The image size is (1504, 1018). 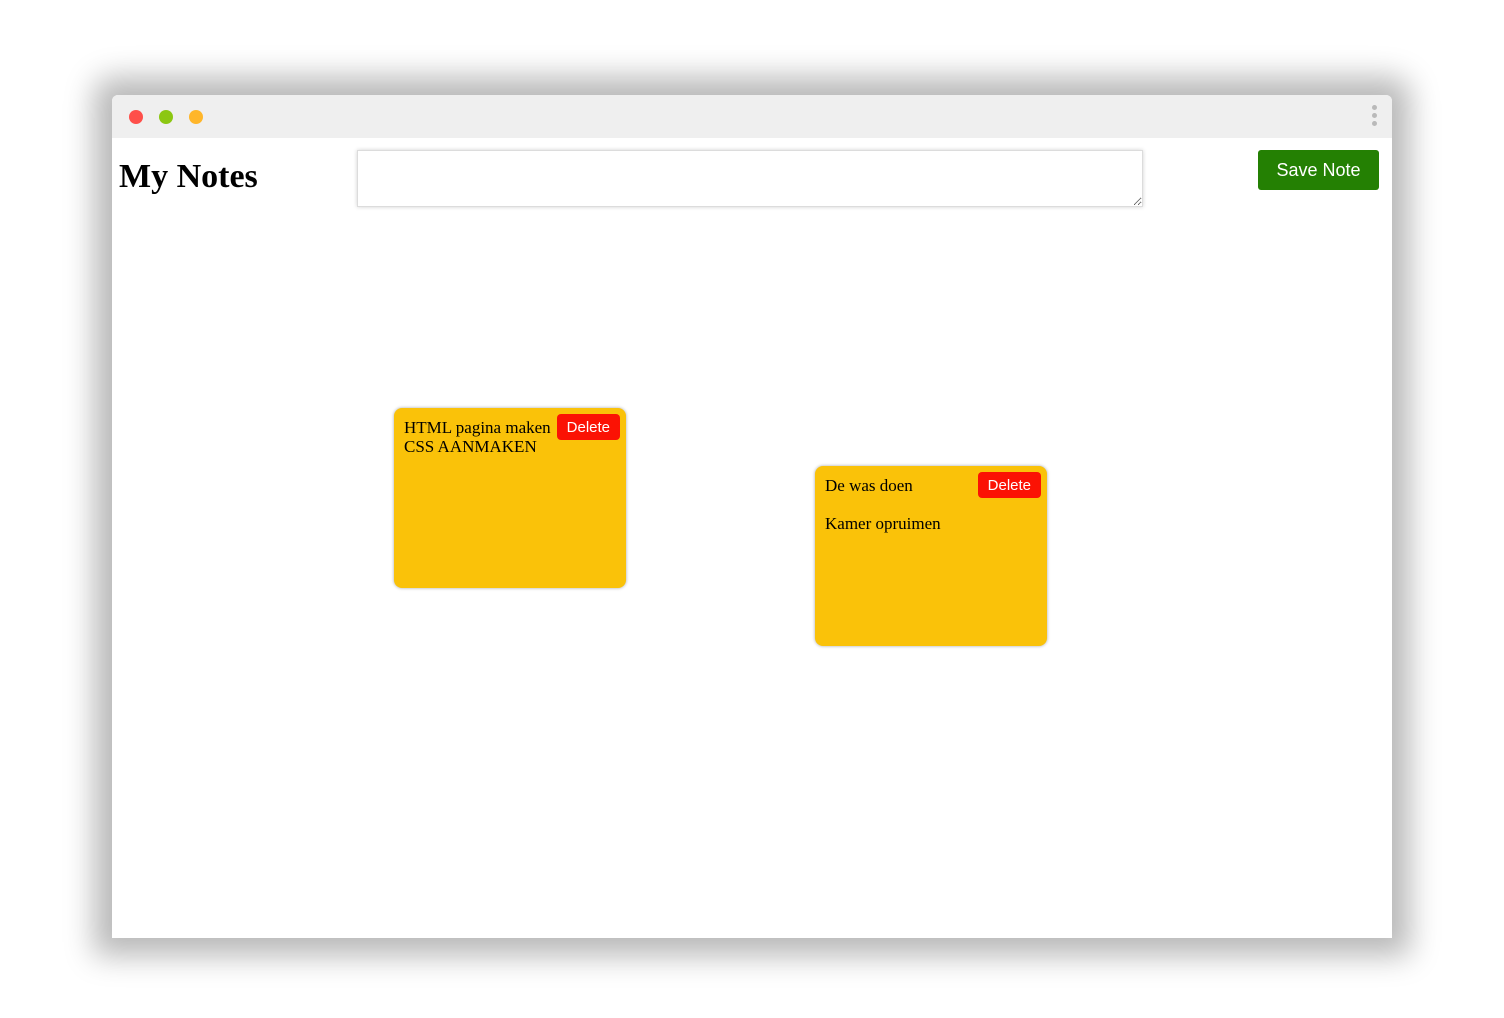 I want to click on save-note-button: Save Note, so click(x=1318, y=170).